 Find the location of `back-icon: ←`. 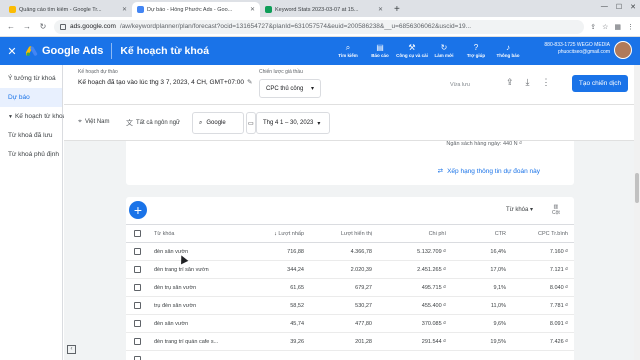

back-icon: ← is located at coordinates (11, 26).